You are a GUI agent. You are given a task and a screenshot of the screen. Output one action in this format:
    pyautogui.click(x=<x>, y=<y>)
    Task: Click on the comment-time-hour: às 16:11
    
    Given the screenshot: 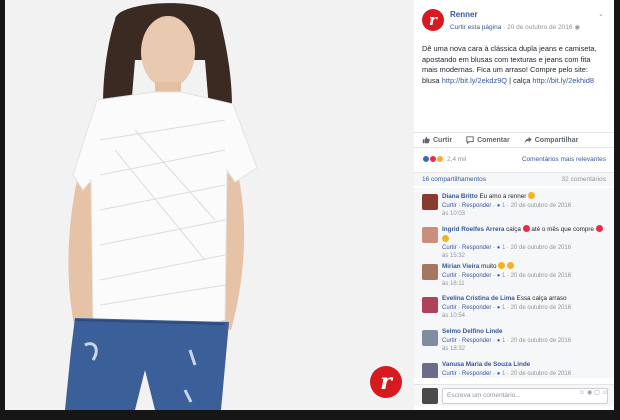 What is the action you would take?
    pyautogui.click(x=453, y=283)
    